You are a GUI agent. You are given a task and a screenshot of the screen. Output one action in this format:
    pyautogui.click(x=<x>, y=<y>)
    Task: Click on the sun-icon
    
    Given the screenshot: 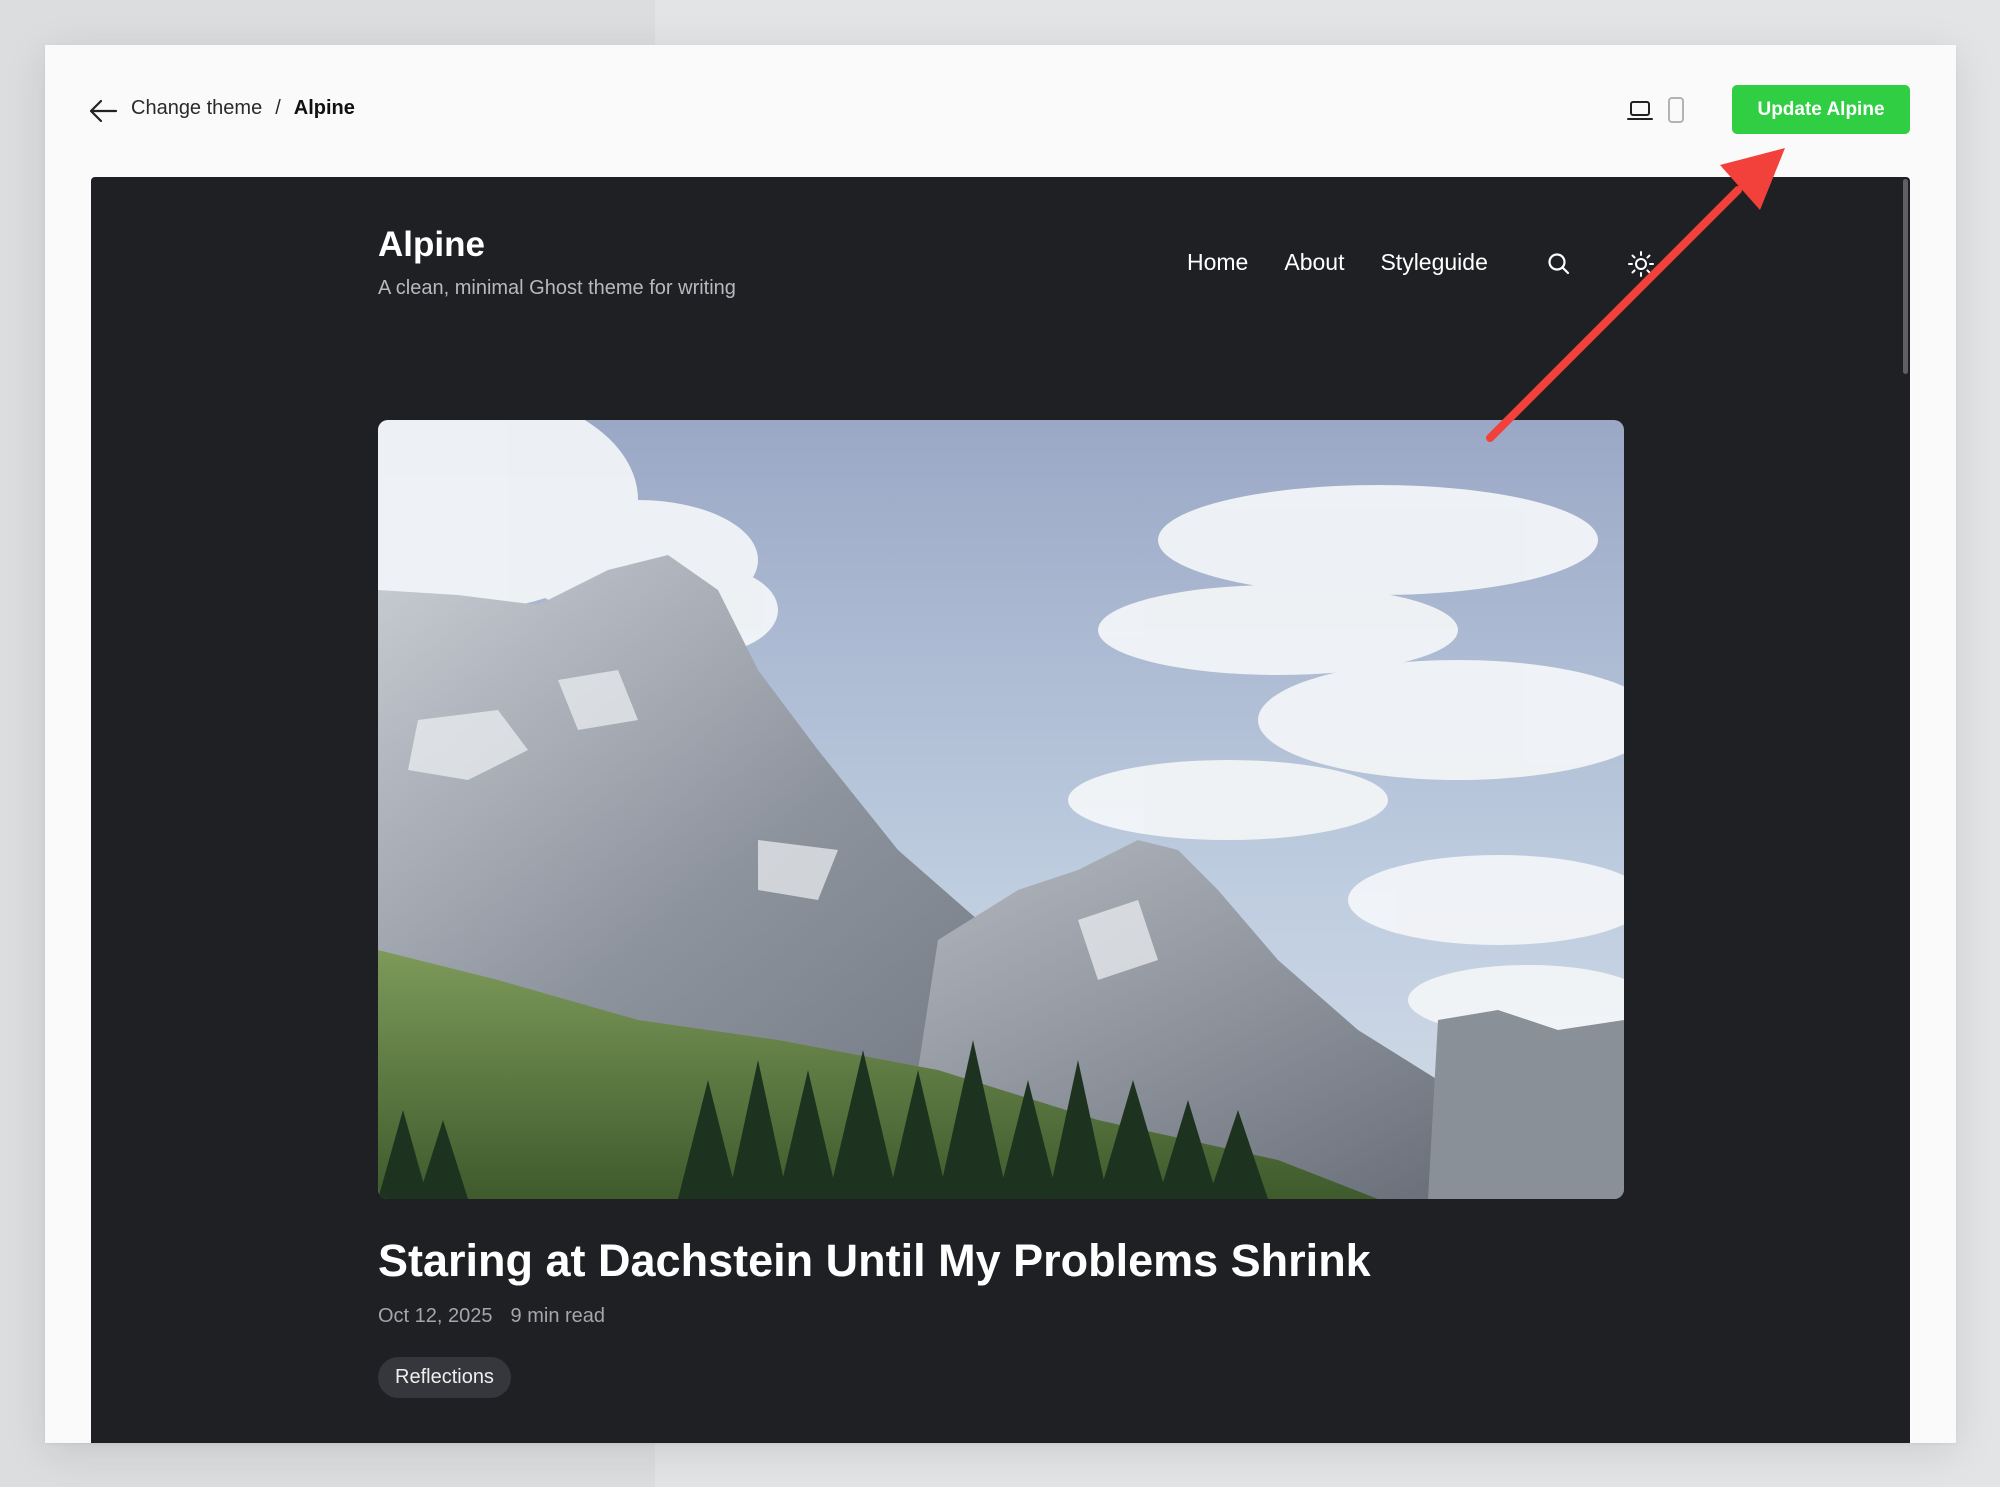 What is the action you would take?
    pyautogui.click(x=1641, y=264)
    